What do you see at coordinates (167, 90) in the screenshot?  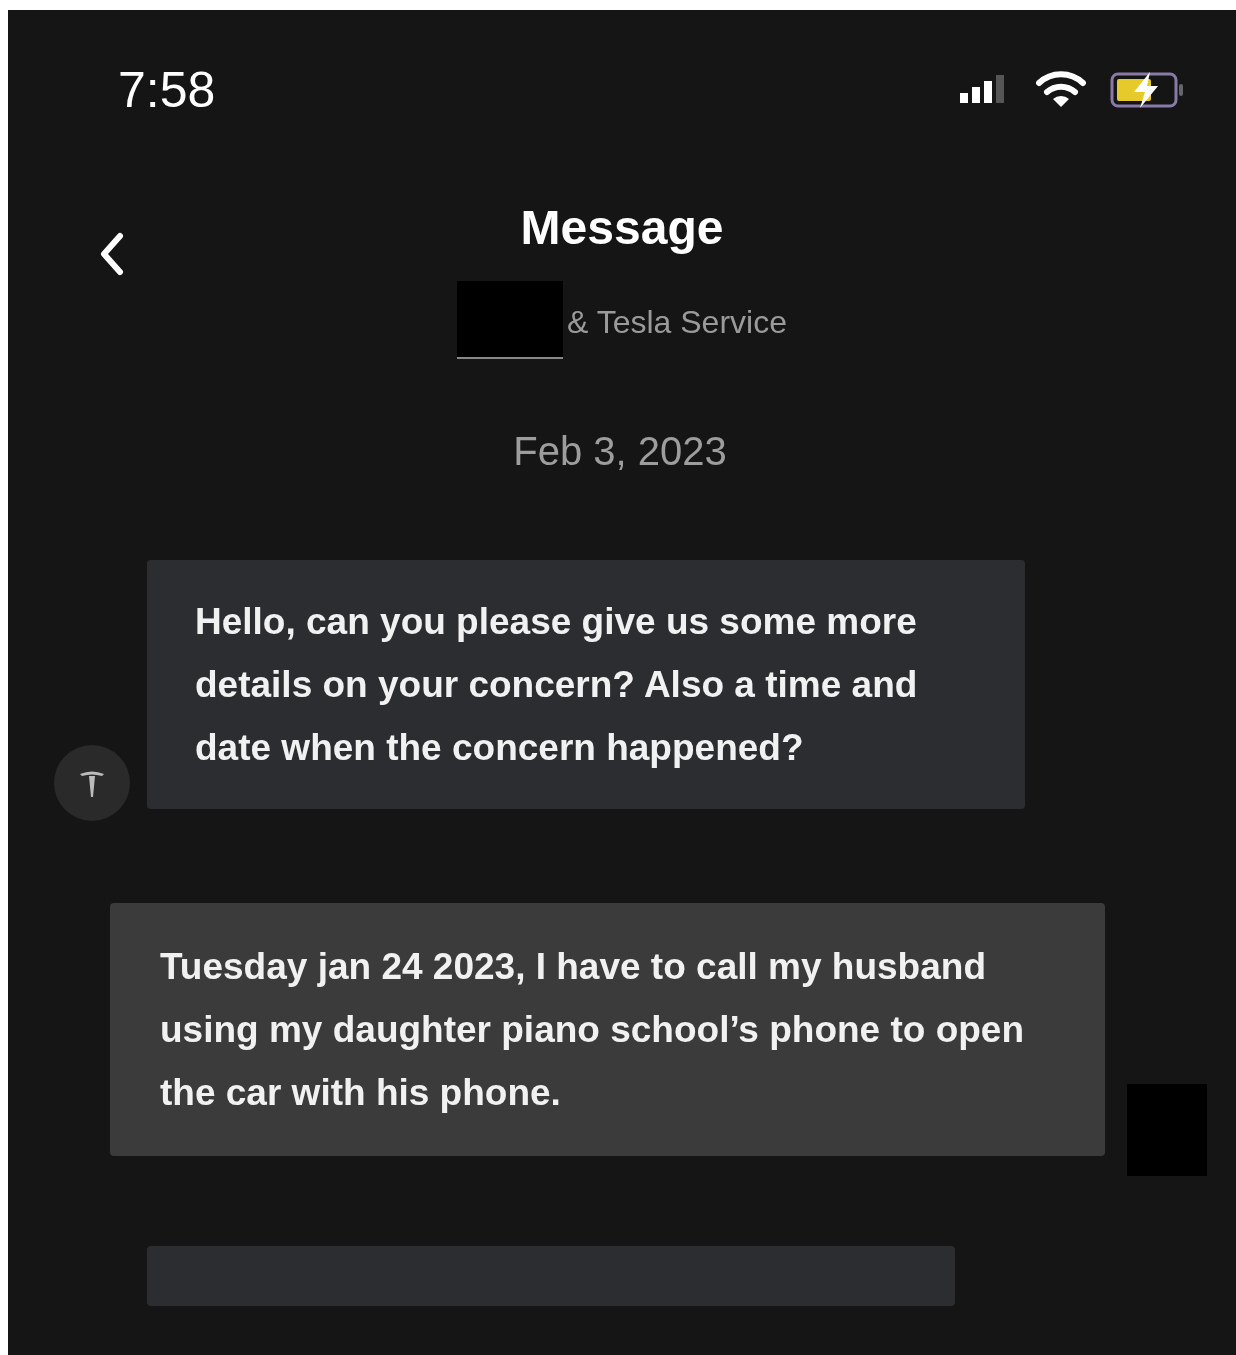 I see `status-time: 7:58` at bounding box center [167, 90].